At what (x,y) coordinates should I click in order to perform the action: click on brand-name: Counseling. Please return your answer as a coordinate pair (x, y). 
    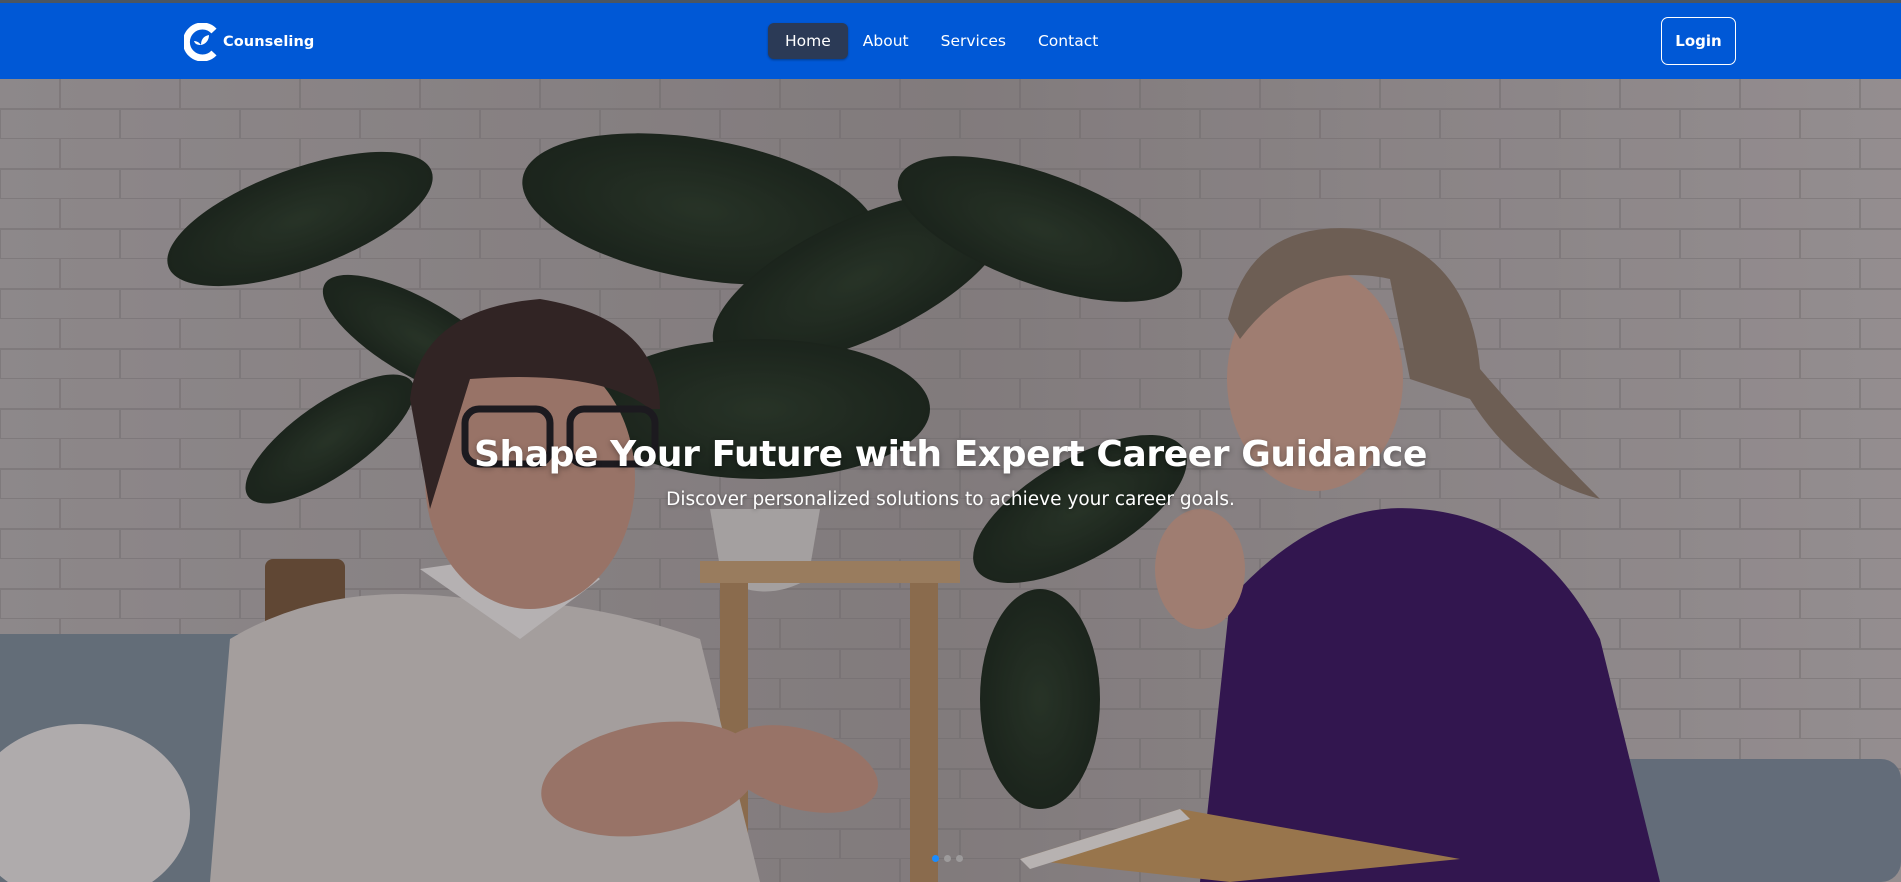
    Looking at the image, I should click on (269, 42).